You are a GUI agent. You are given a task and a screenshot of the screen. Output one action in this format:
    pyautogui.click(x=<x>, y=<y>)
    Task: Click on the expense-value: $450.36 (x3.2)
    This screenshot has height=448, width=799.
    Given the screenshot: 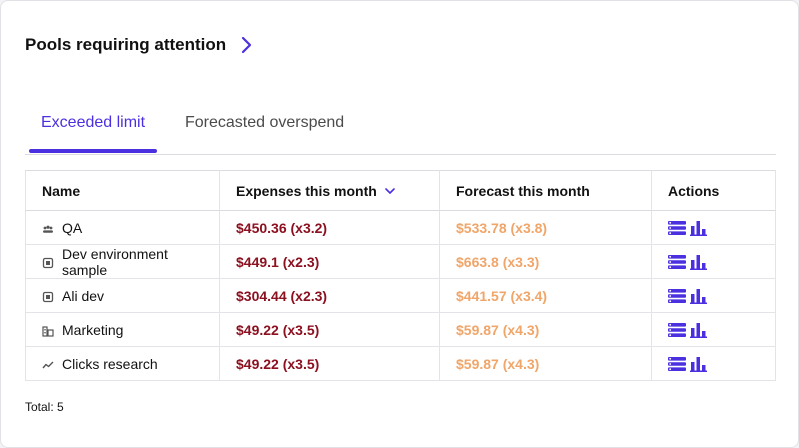 What is the action you would take?
    pyautogui.click(x=282, y=227)
    